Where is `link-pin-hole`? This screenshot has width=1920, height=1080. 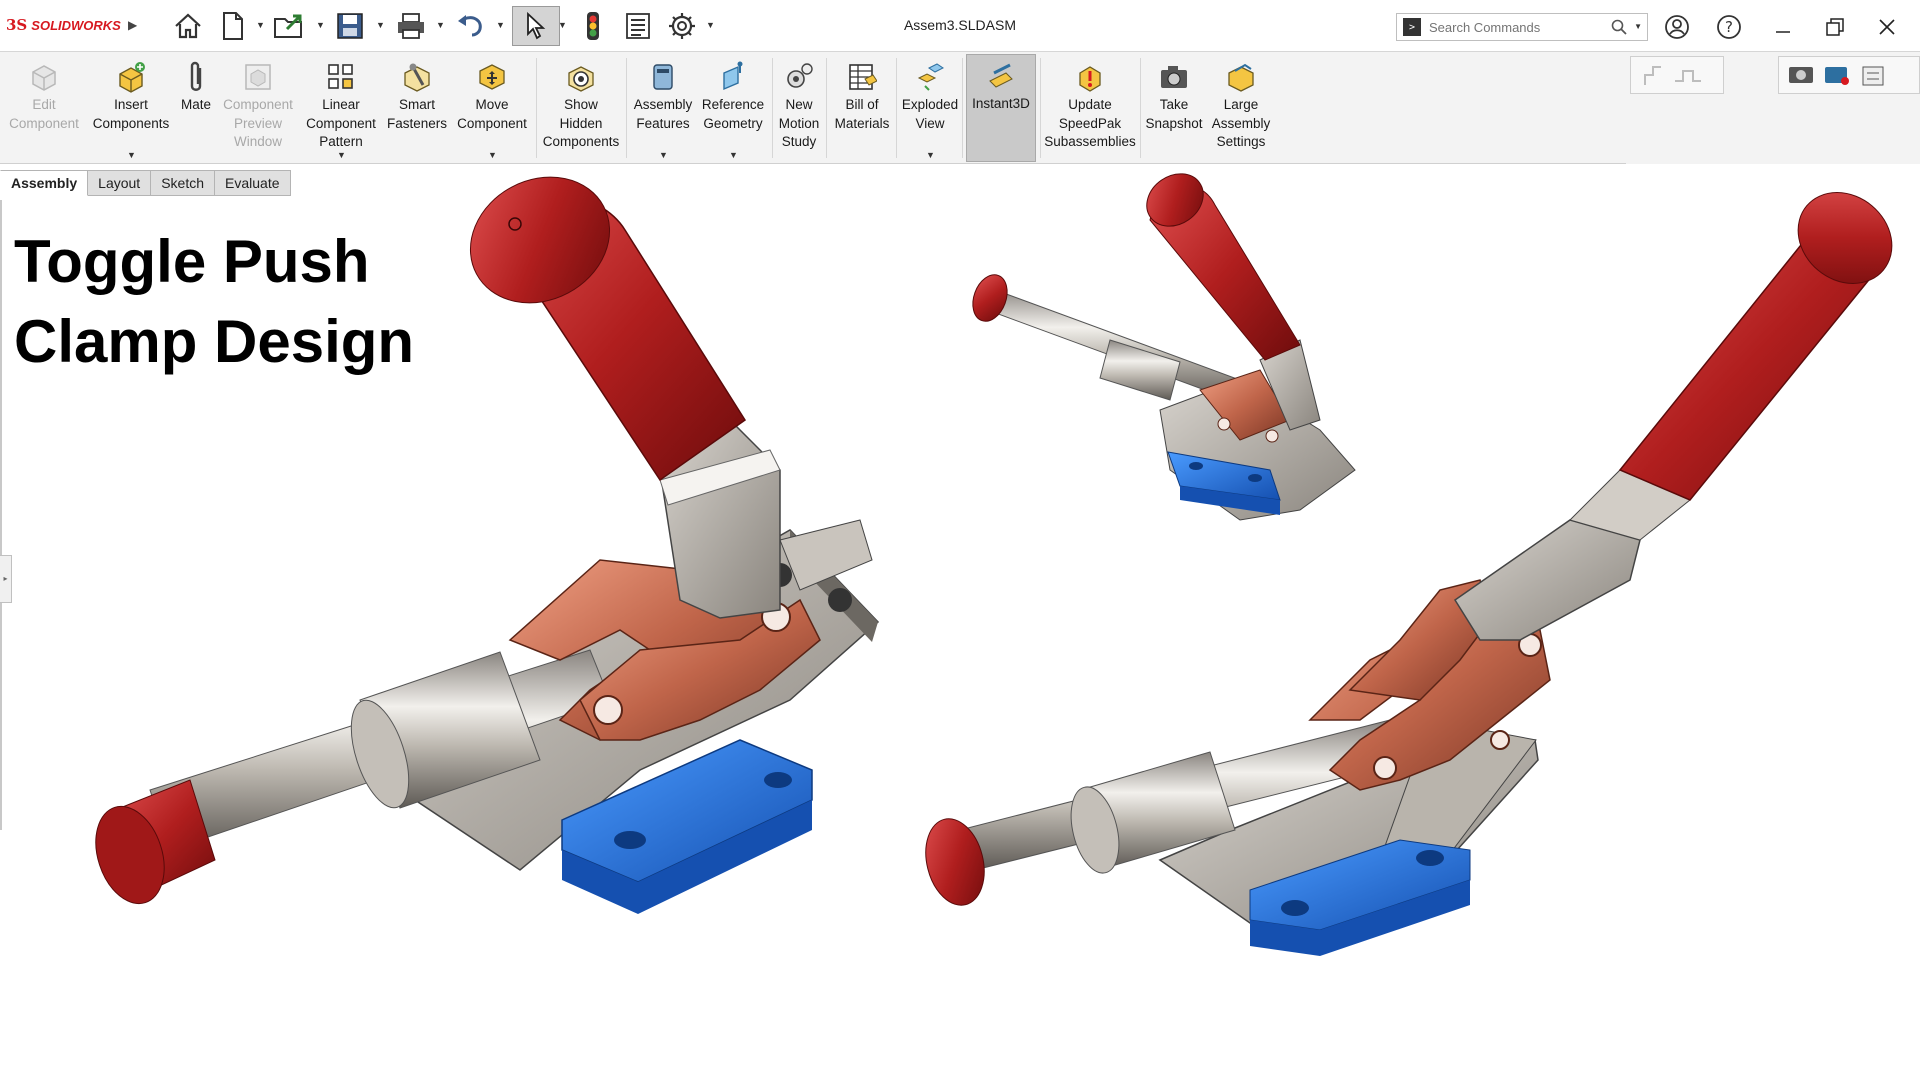
link-pin-hole is located at coordinates (608, 710).